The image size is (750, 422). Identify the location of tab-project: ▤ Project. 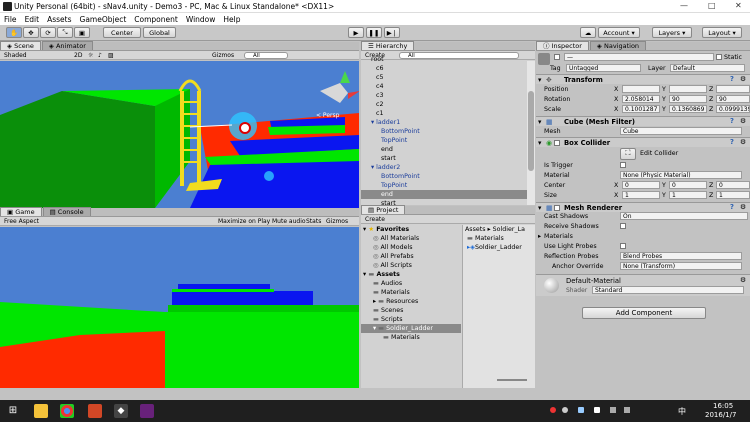
(383, 209).